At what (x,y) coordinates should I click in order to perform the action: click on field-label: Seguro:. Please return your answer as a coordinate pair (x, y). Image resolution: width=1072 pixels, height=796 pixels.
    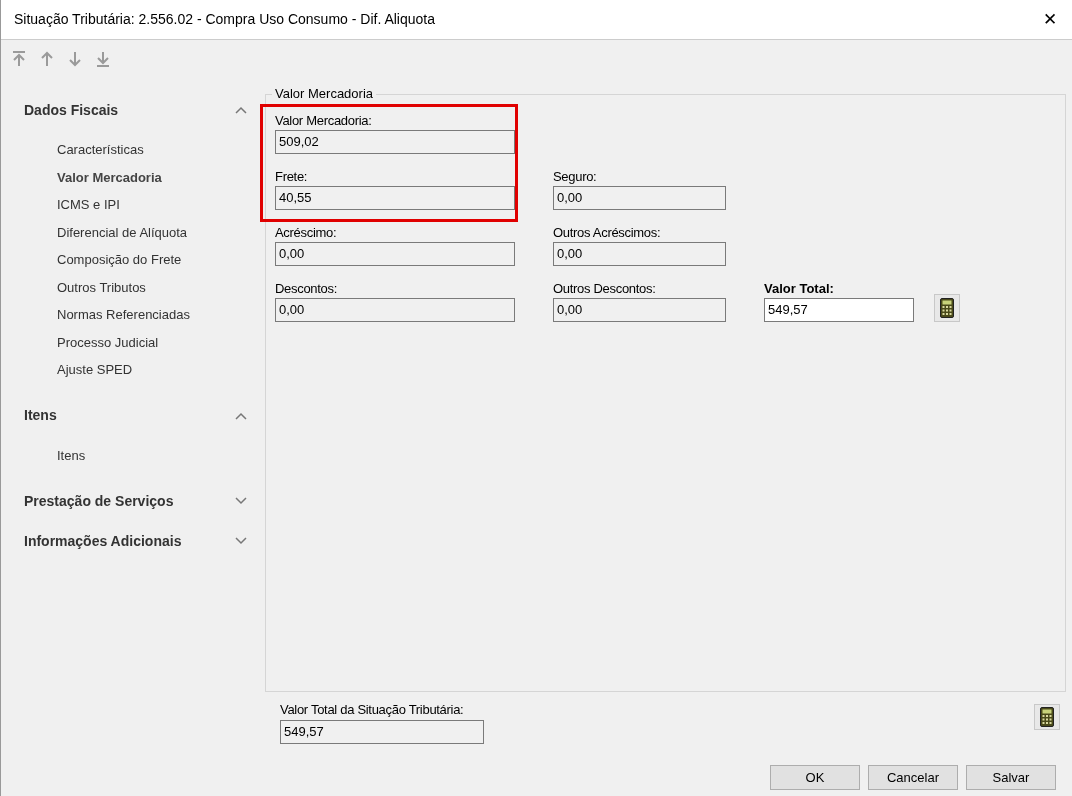
    Looking at the image, I should click on (575, 177).